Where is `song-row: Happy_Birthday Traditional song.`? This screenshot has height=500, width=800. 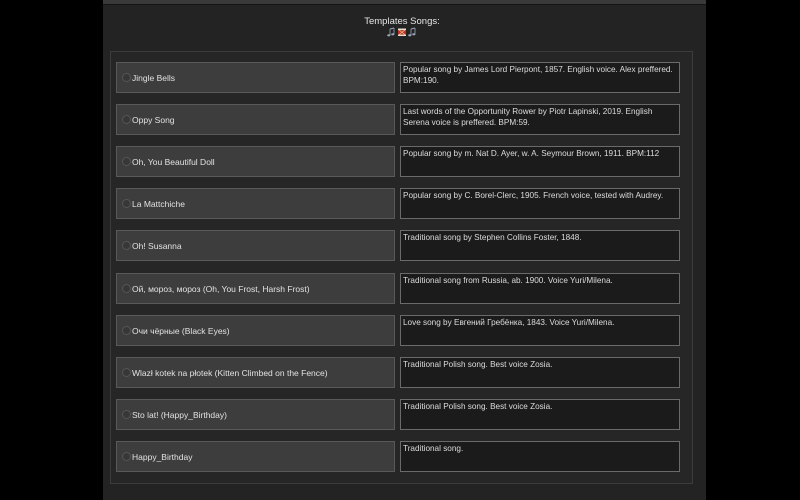 song-row: Happy_Birthday Traditional song. is located at coordinates (403, 458).